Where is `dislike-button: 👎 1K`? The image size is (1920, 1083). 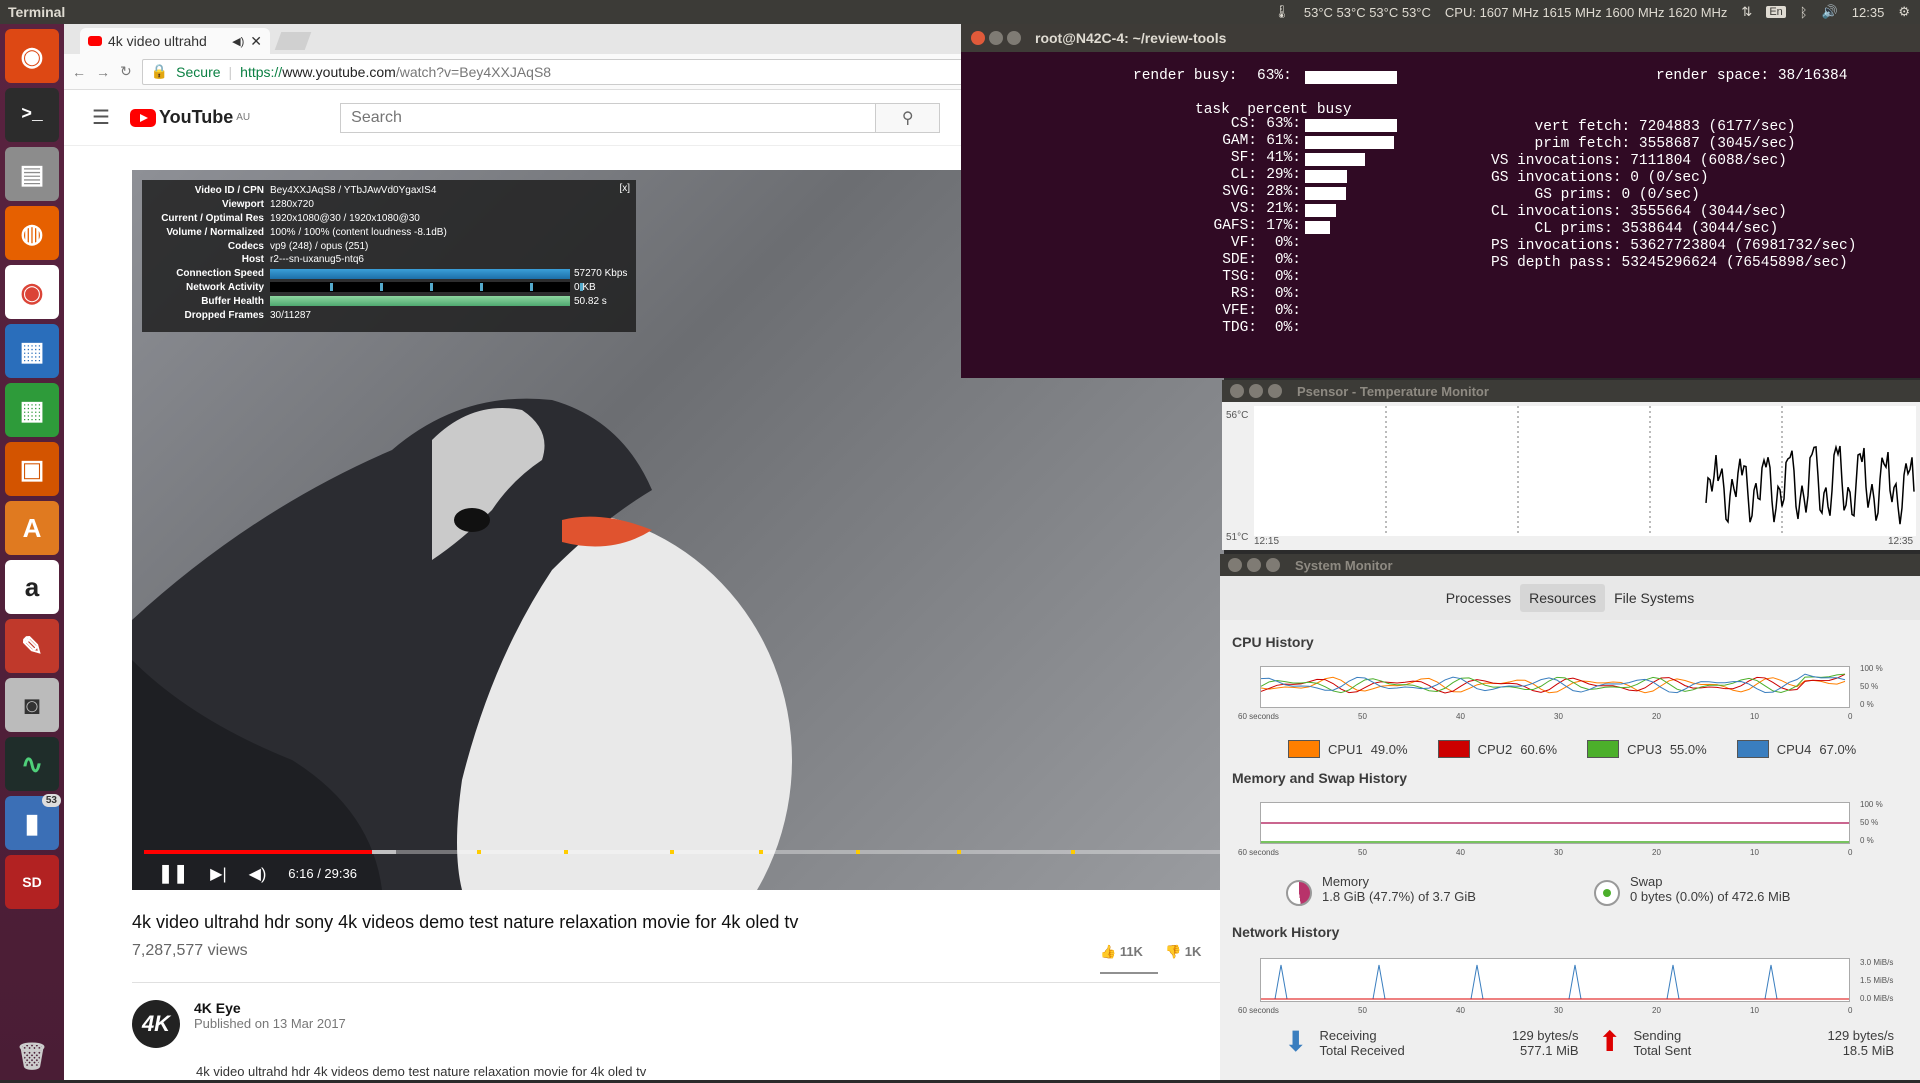
dislike-button: 👎 1K is located at coordinates (1183, 952).